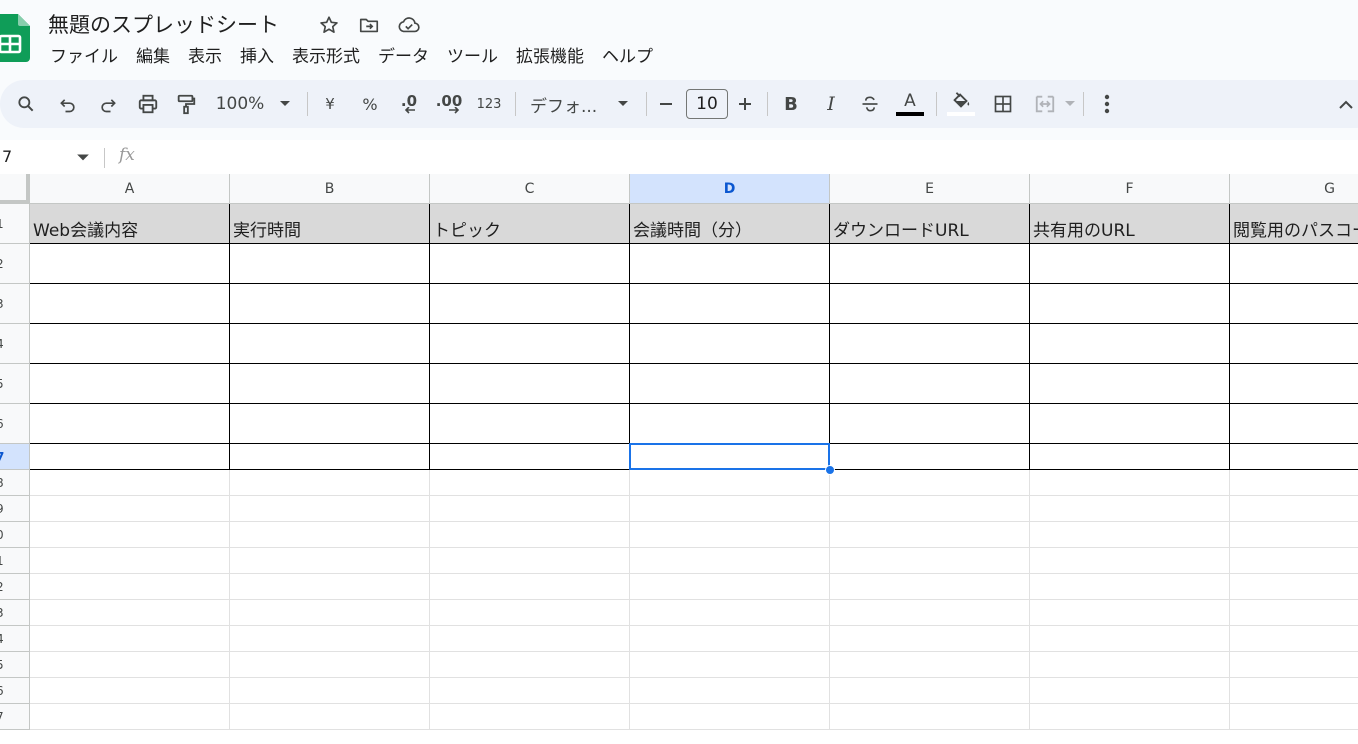 This screenshot has width=1358, height=744. What do you see at coordinates (409, 104) in the screenshot?
I see `decrease-decimal-button: .0` at bounding box center [409, 104].